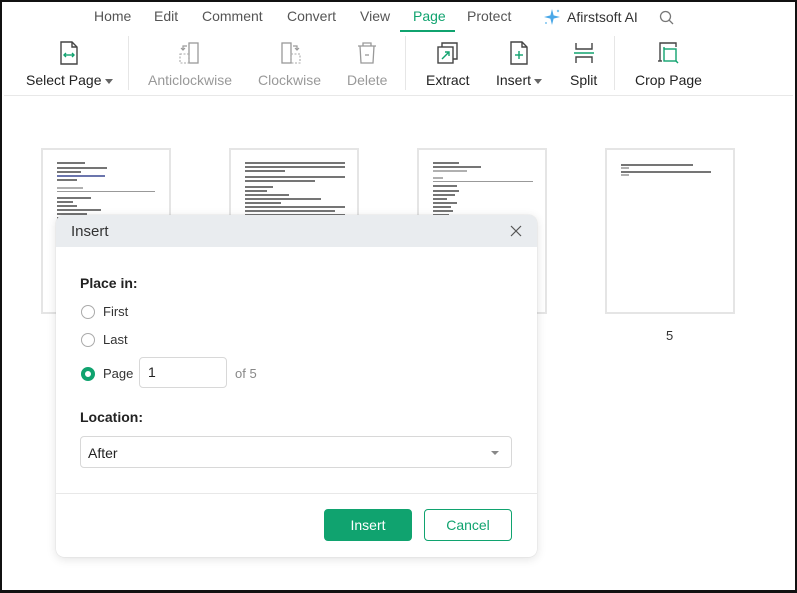 The height and width of the screenshot is (593, 797). I want to click on tab-protect: Protect, so click(489, 16).